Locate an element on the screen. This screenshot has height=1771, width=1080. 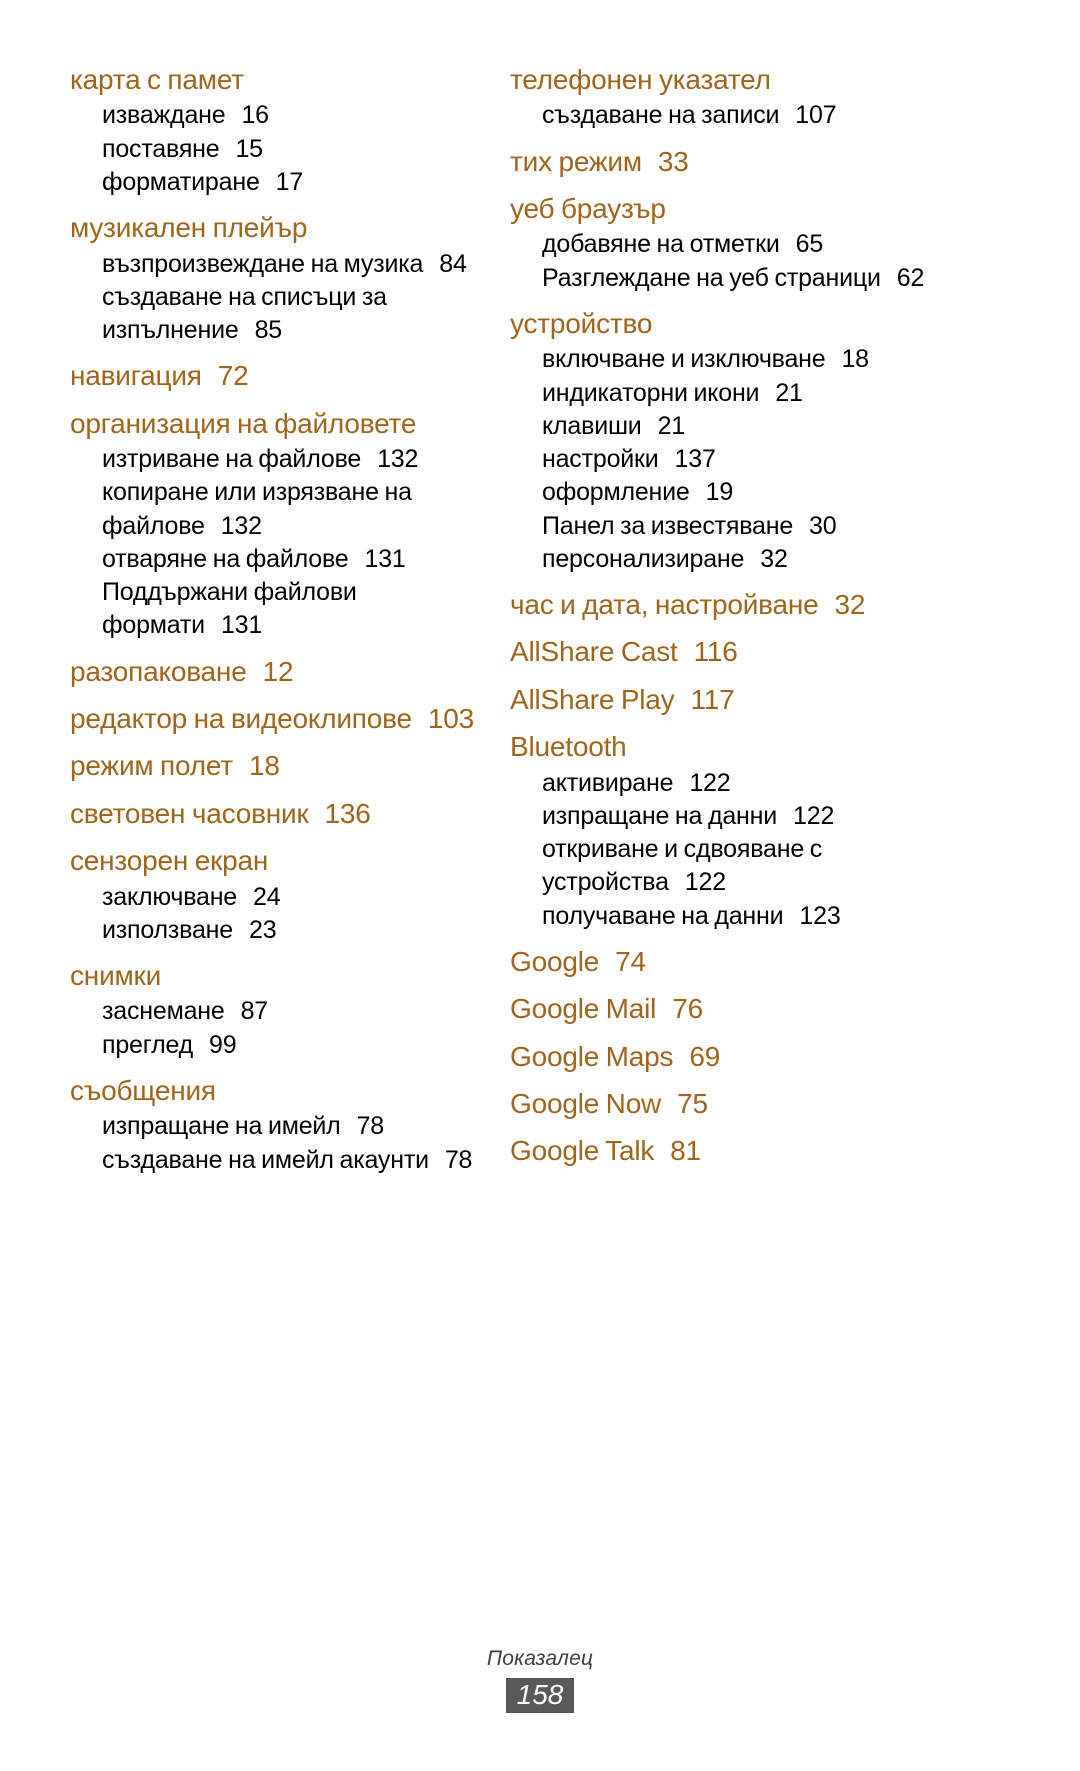
index-heading: Google Talk 81 is located at coordinates (725, 1151).